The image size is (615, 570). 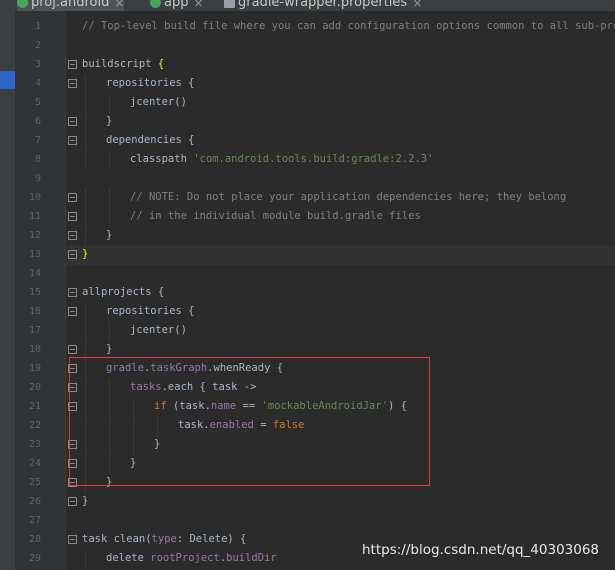 What do you see at coordinates (231, 425) in the screenshot?
I see `code-token: enabled` at bounding box center [231, 425].